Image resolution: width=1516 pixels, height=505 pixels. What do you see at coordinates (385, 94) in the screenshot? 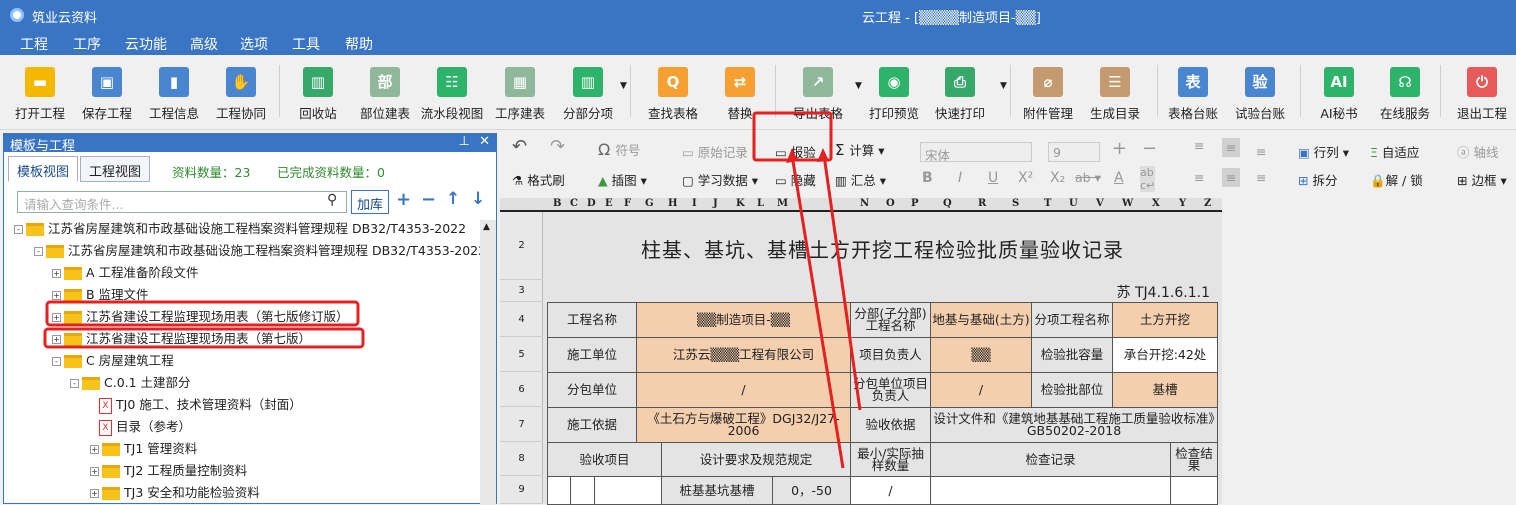
I see `toolbar-button-table: 部部位建表` at bounding box center [385, 94].